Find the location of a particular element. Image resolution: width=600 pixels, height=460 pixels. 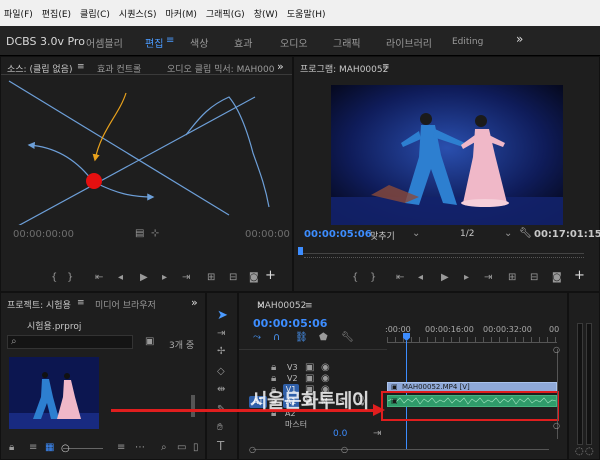

selection-tool-icon: ➤ is located at coordinates (222, 315).